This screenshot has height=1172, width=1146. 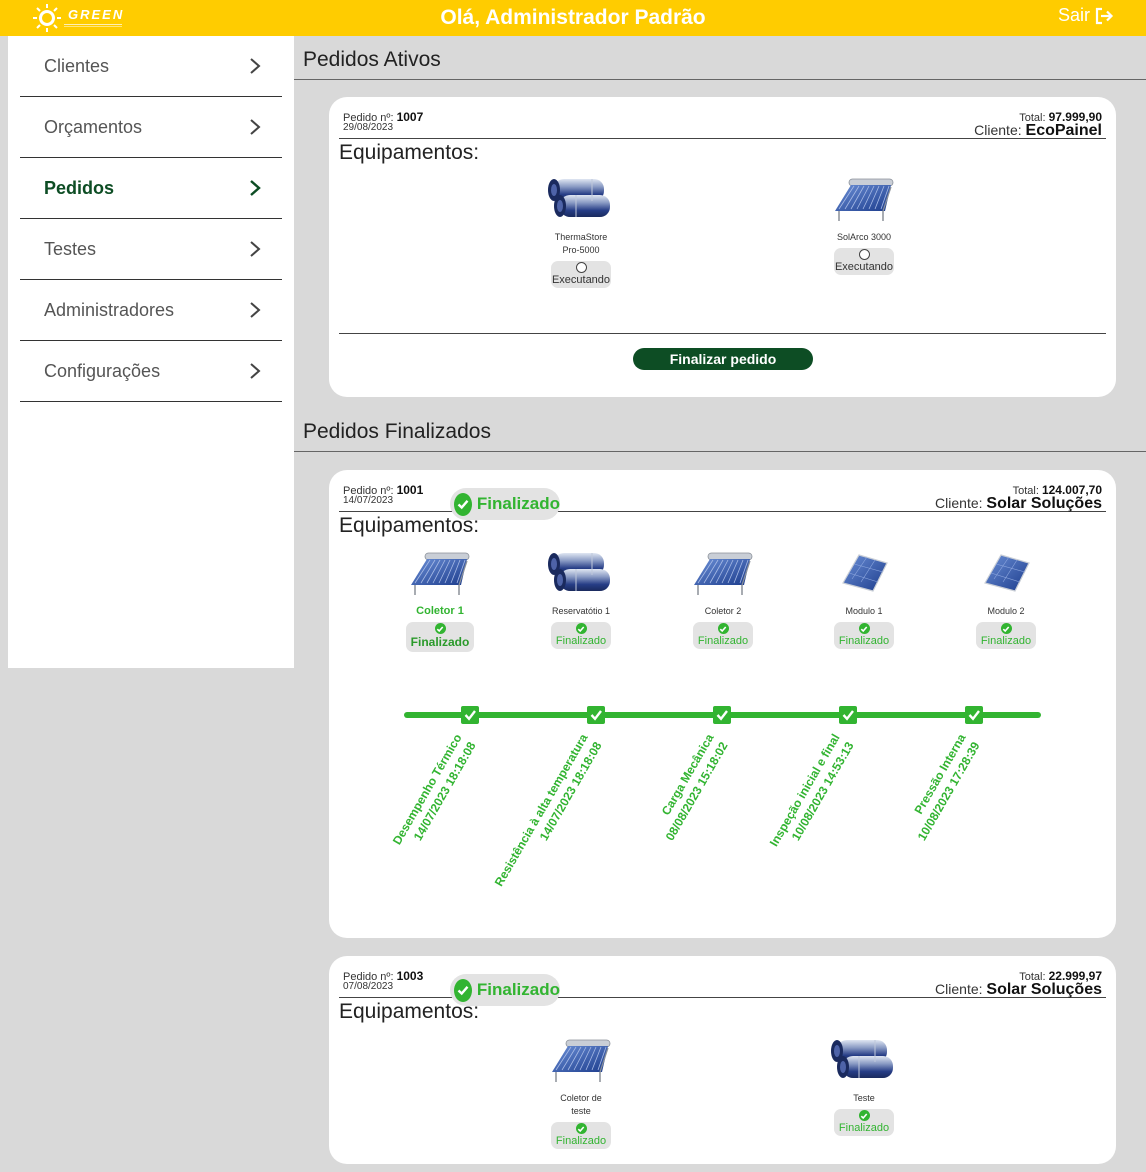 I want to click on sidebar-item-testes: Testes, so click(x=151, y=249).